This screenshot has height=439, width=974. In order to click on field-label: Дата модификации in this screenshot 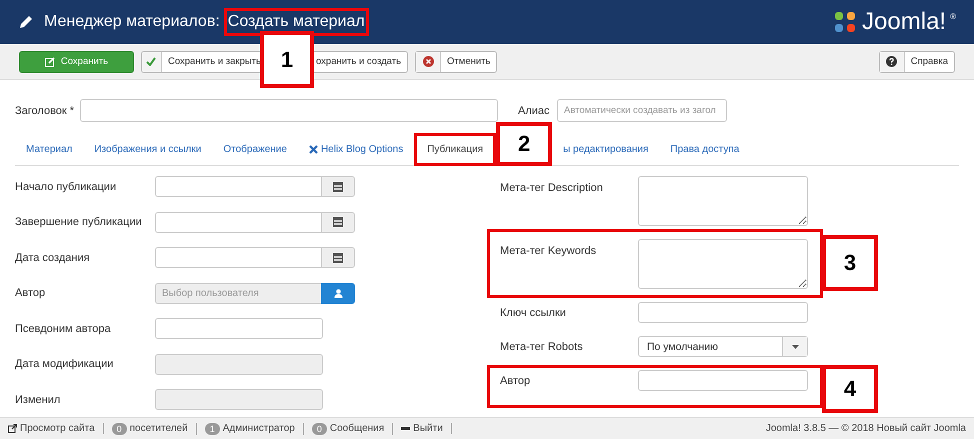, I will do `click(64, 364)`.